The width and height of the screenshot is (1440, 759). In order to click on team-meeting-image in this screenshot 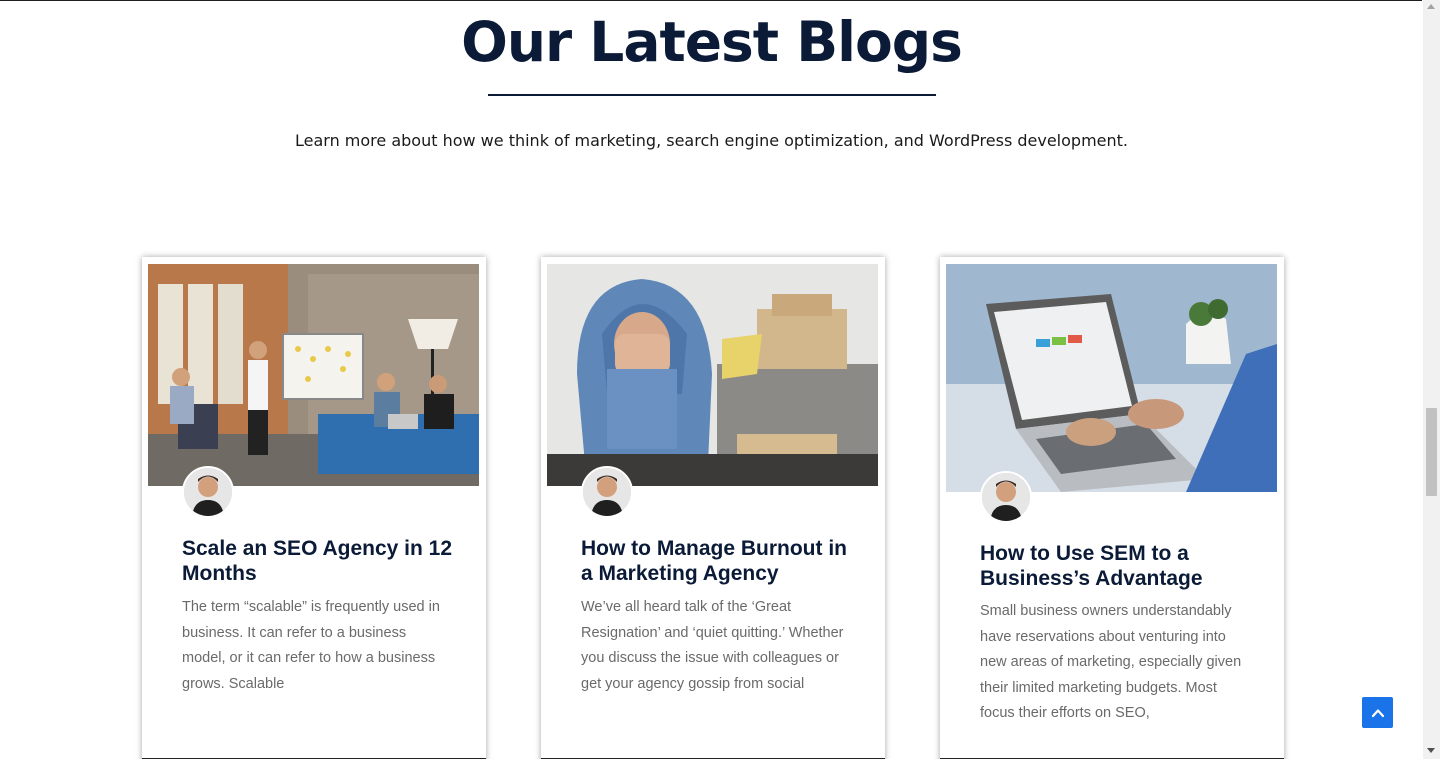, I will do `click(313, 375)`.